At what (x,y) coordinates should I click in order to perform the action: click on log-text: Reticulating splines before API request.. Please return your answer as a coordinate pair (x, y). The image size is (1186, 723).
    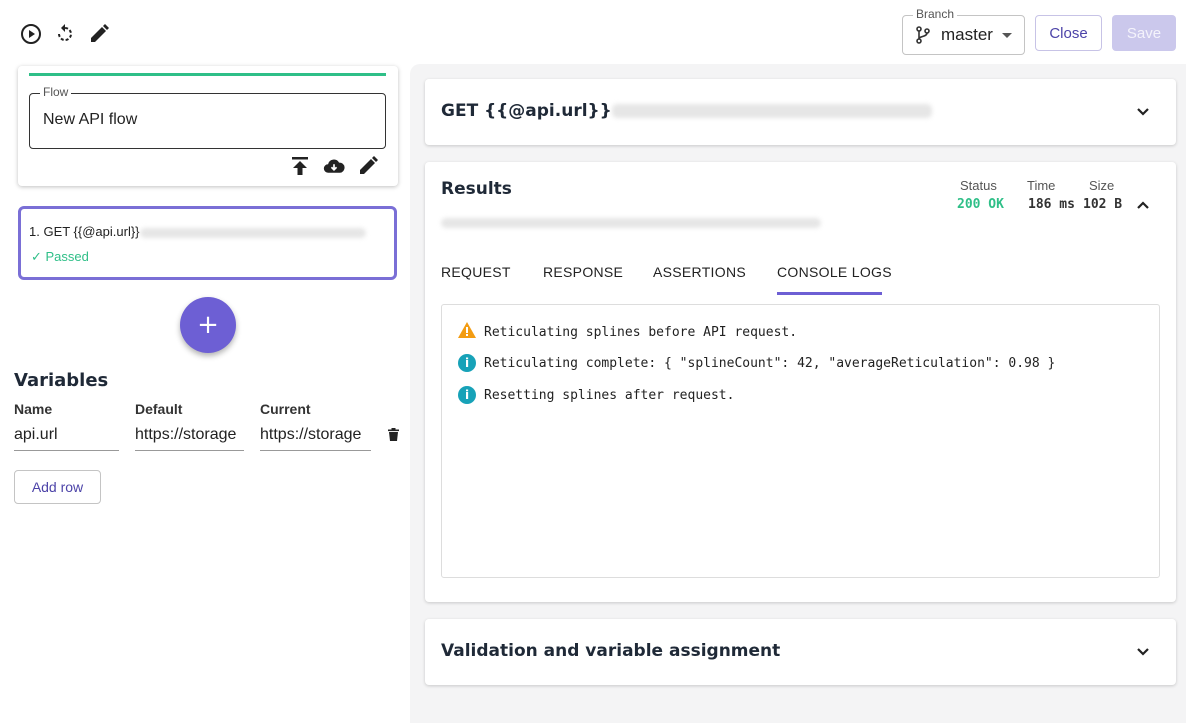
    Looking at the image, I should click on (641, 332).